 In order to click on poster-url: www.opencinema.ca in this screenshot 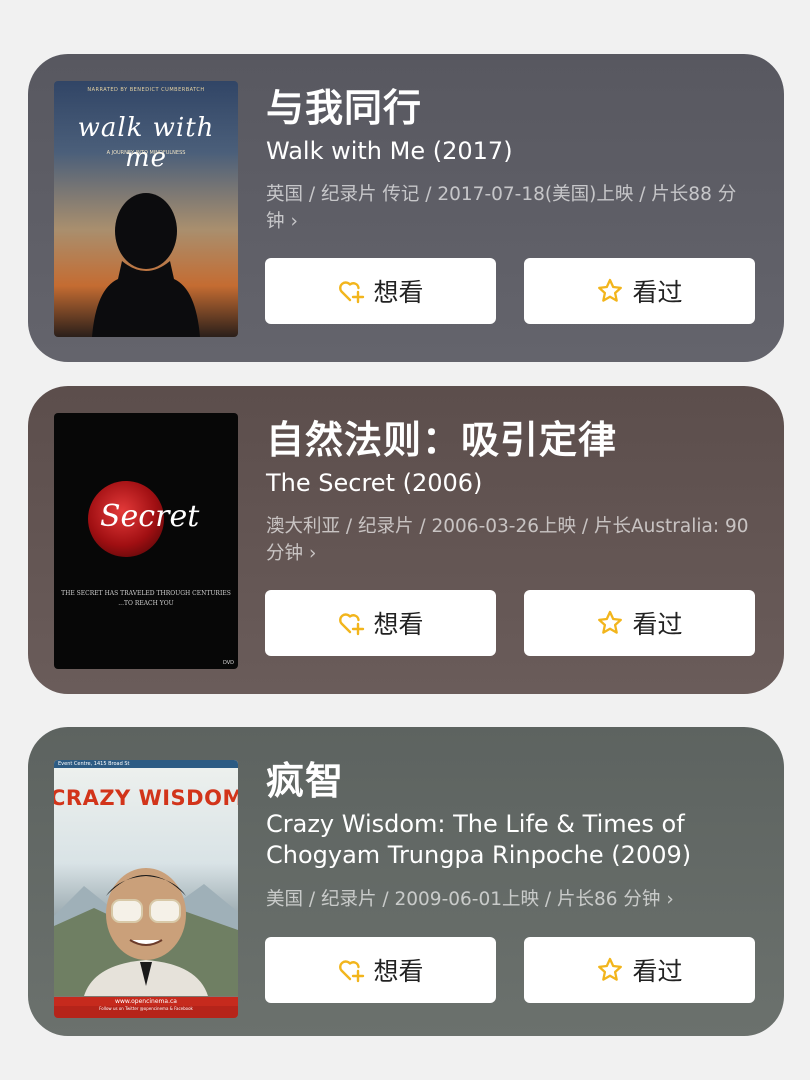, I will do `click(146, 1001)`.